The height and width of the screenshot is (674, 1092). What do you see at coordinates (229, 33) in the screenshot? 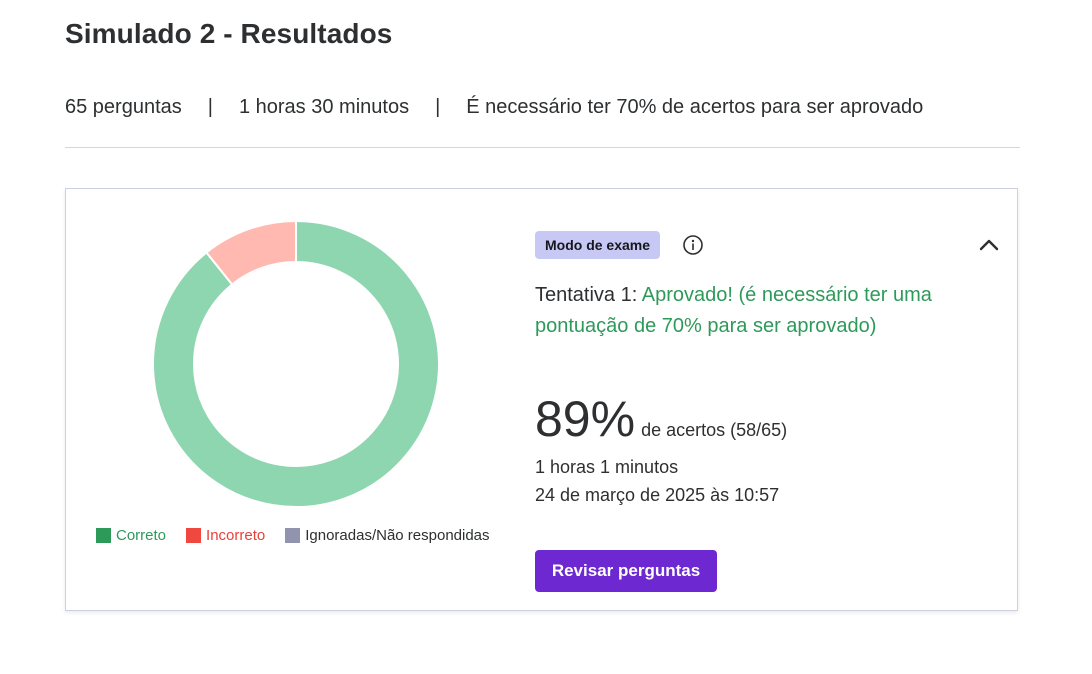
I see `page-title: Simulado 2 - Resultados` at bounding box center [229, 33].